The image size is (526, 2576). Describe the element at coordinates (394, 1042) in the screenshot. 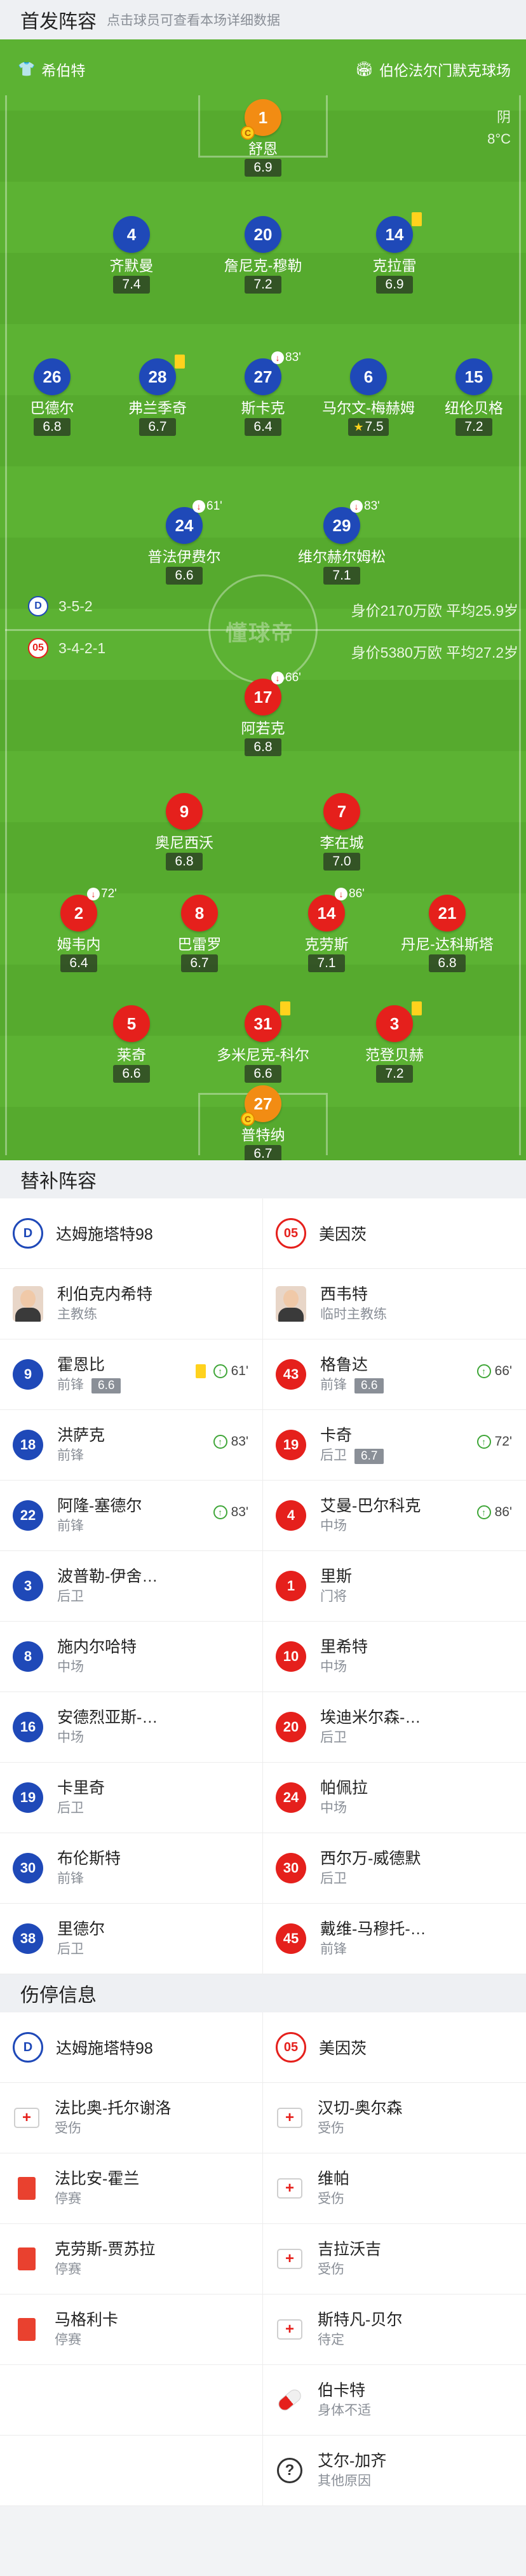

I see `player-marker: 3 范登贝赫 7.2` at that location.